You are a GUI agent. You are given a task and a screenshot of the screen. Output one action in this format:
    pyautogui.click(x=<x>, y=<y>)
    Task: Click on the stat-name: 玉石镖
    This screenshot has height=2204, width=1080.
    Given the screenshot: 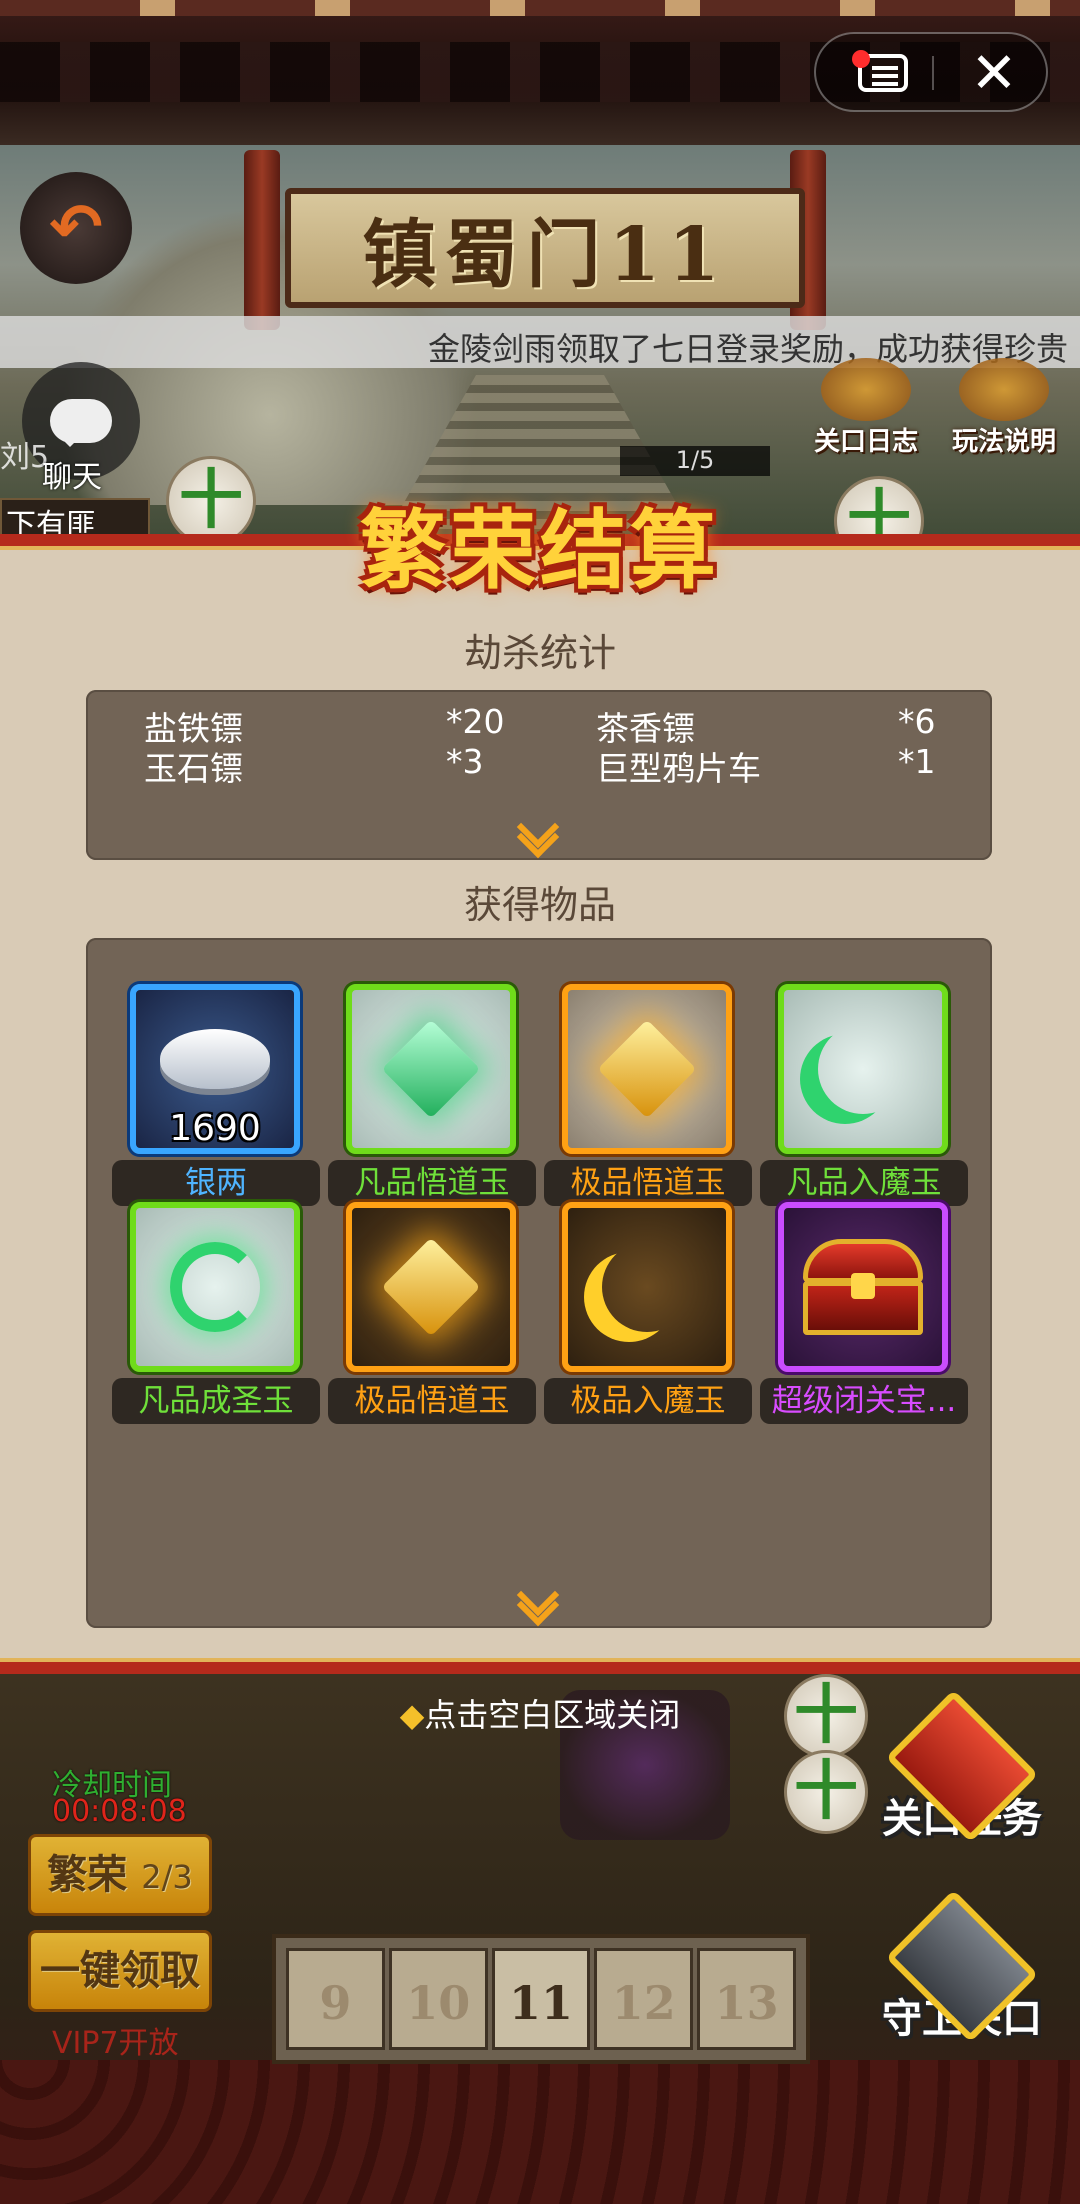 What is the action you would take?
    pyautogui.click(x=193, y=768)
    